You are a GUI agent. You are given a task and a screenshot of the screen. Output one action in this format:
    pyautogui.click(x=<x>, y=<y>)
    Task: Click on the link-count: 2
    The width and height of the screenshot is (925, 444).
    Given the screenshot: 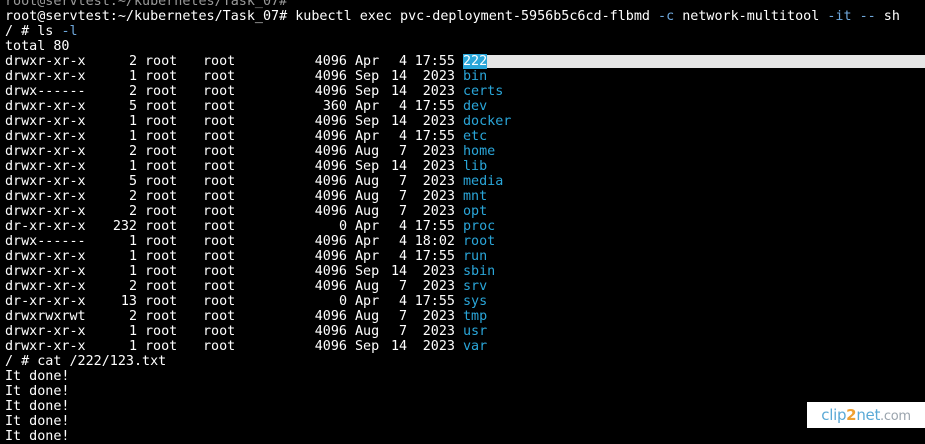 What is the action you would take?
    pyautogui.click(x=132, y=151)
    